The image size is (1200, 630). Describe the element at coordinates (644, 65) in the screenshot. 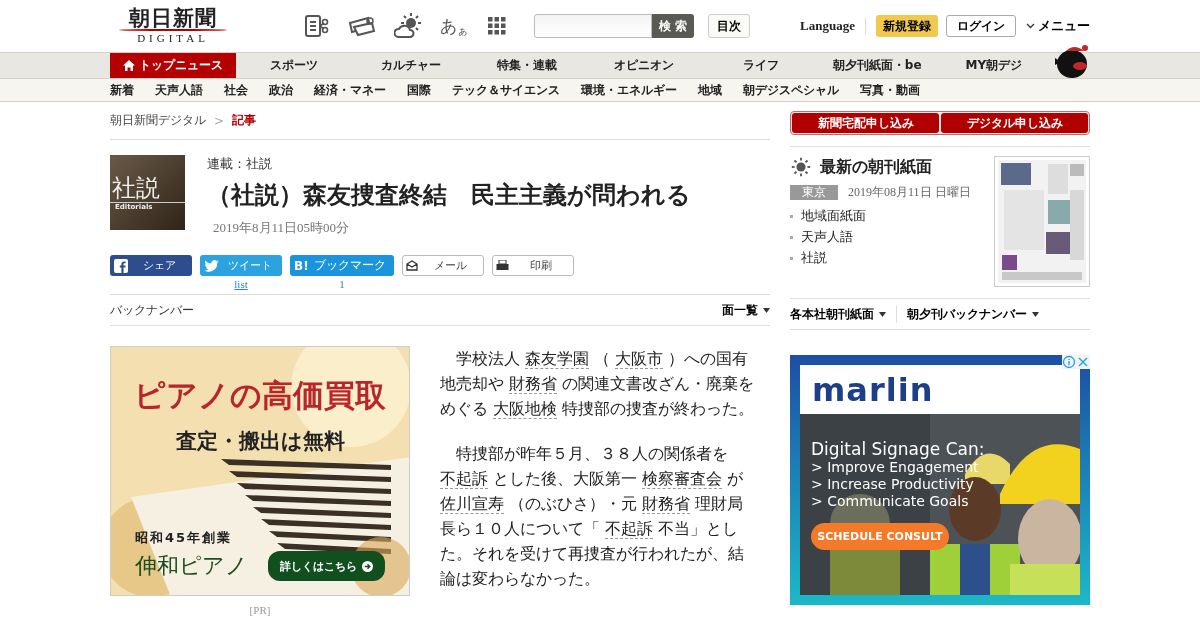

I see `nav-tab: オピニオン` at that location.